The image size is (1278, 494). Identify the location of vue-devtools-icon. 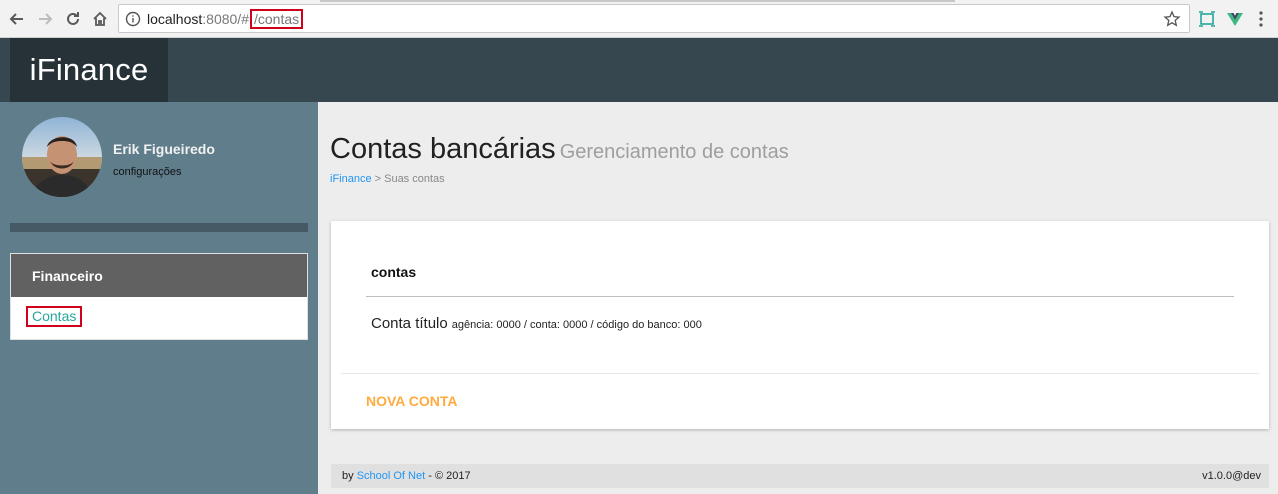
(1235, 19).